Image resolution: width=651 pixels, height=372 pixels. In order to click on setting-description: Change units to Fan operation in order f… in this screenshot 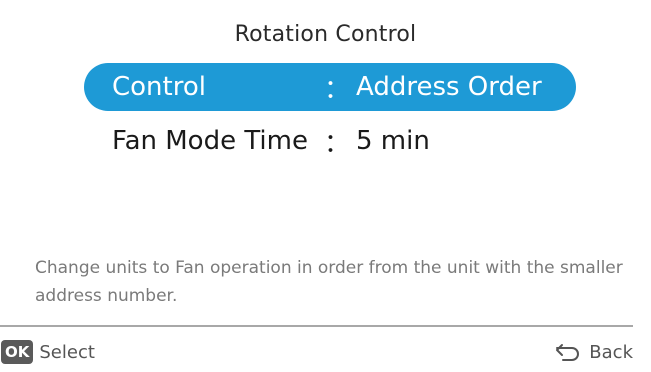, I will do `click(329, 282)`.